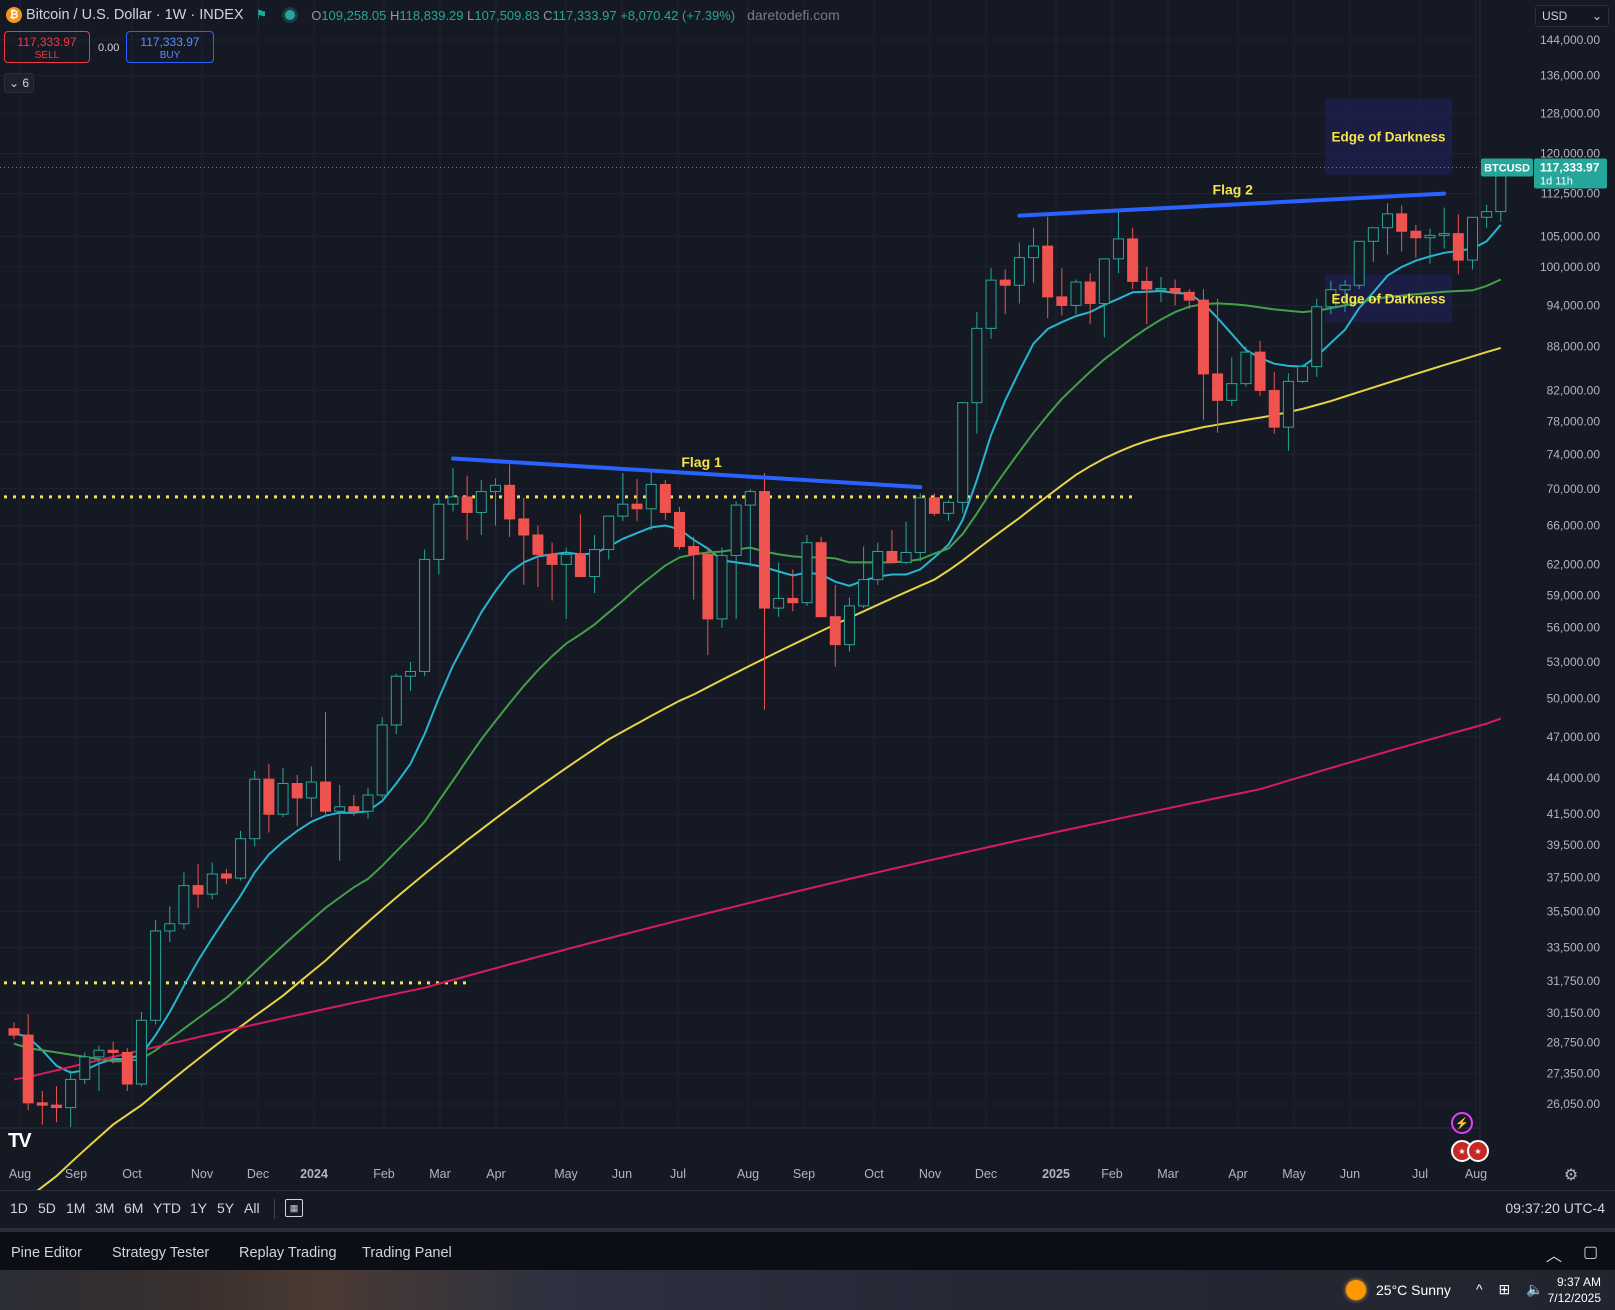  I want to click on system-tray-icons: ^ ⊞ 🔈, so click(1513, 1289).